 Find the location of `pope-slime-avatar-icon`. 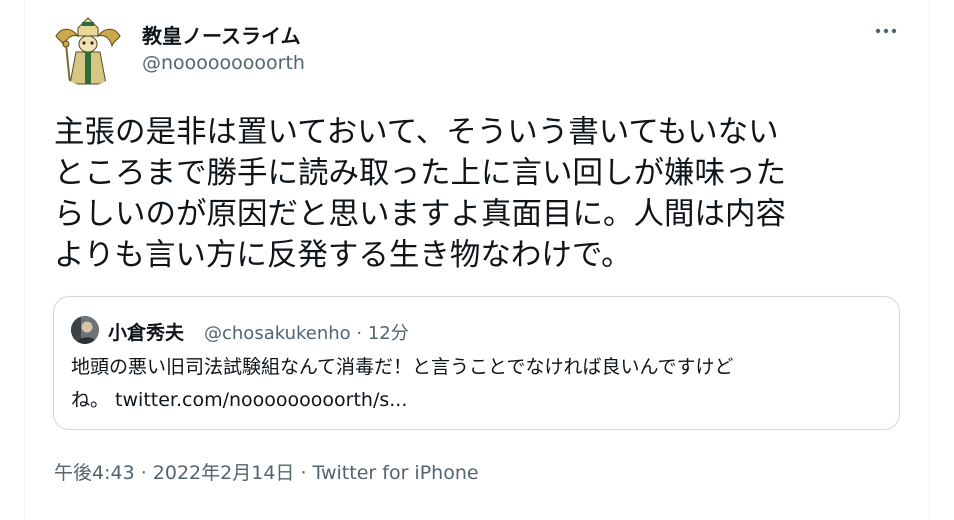

pope-slime-avatar-icon is located at coordinates (88, 50).